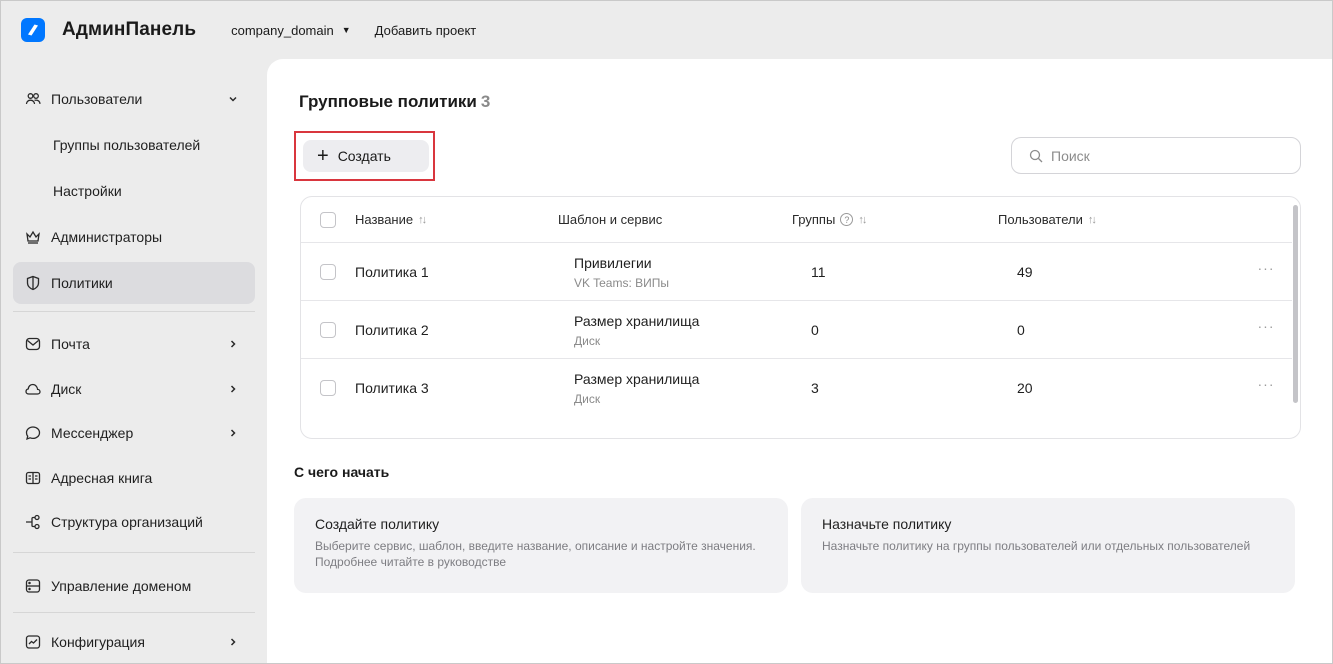  Describe the element at coordinates (82, 283) in the screenshot. I see `sidebar-item-label: Политики` at that location.